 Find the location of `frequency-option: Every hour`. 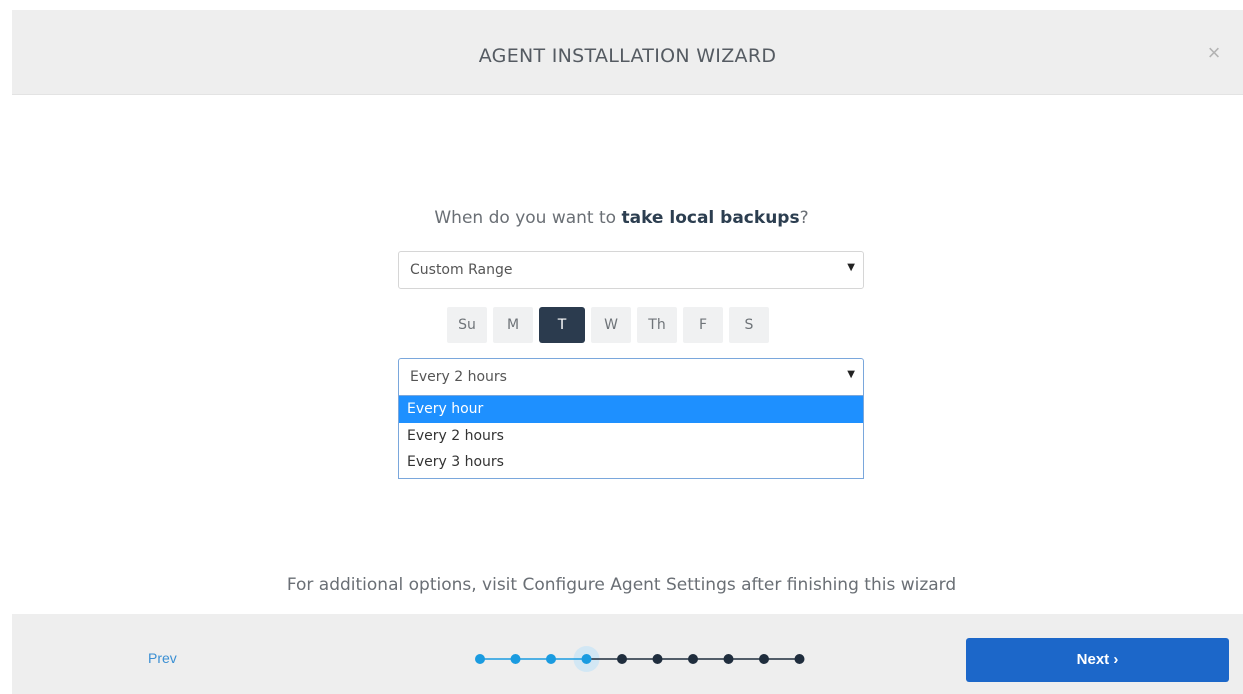

frequency-option: Every hour is located at coordinates (631, 409).